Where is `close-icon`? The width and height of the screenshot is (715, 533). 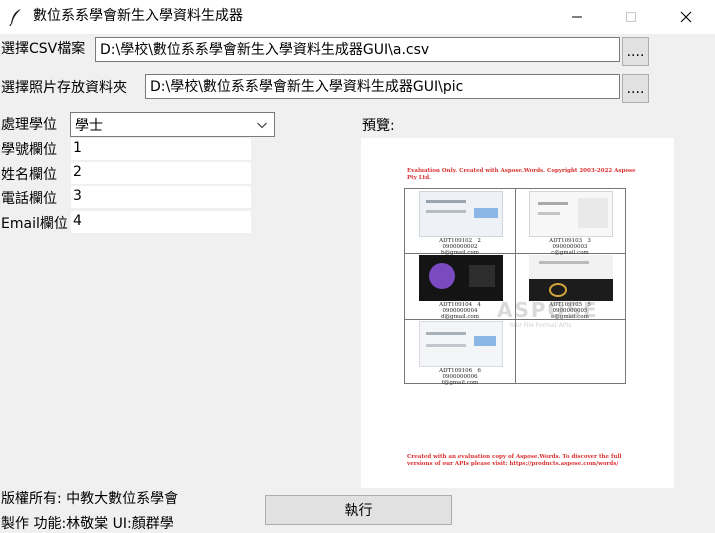
close-icon is located at coordinates (686, 17).